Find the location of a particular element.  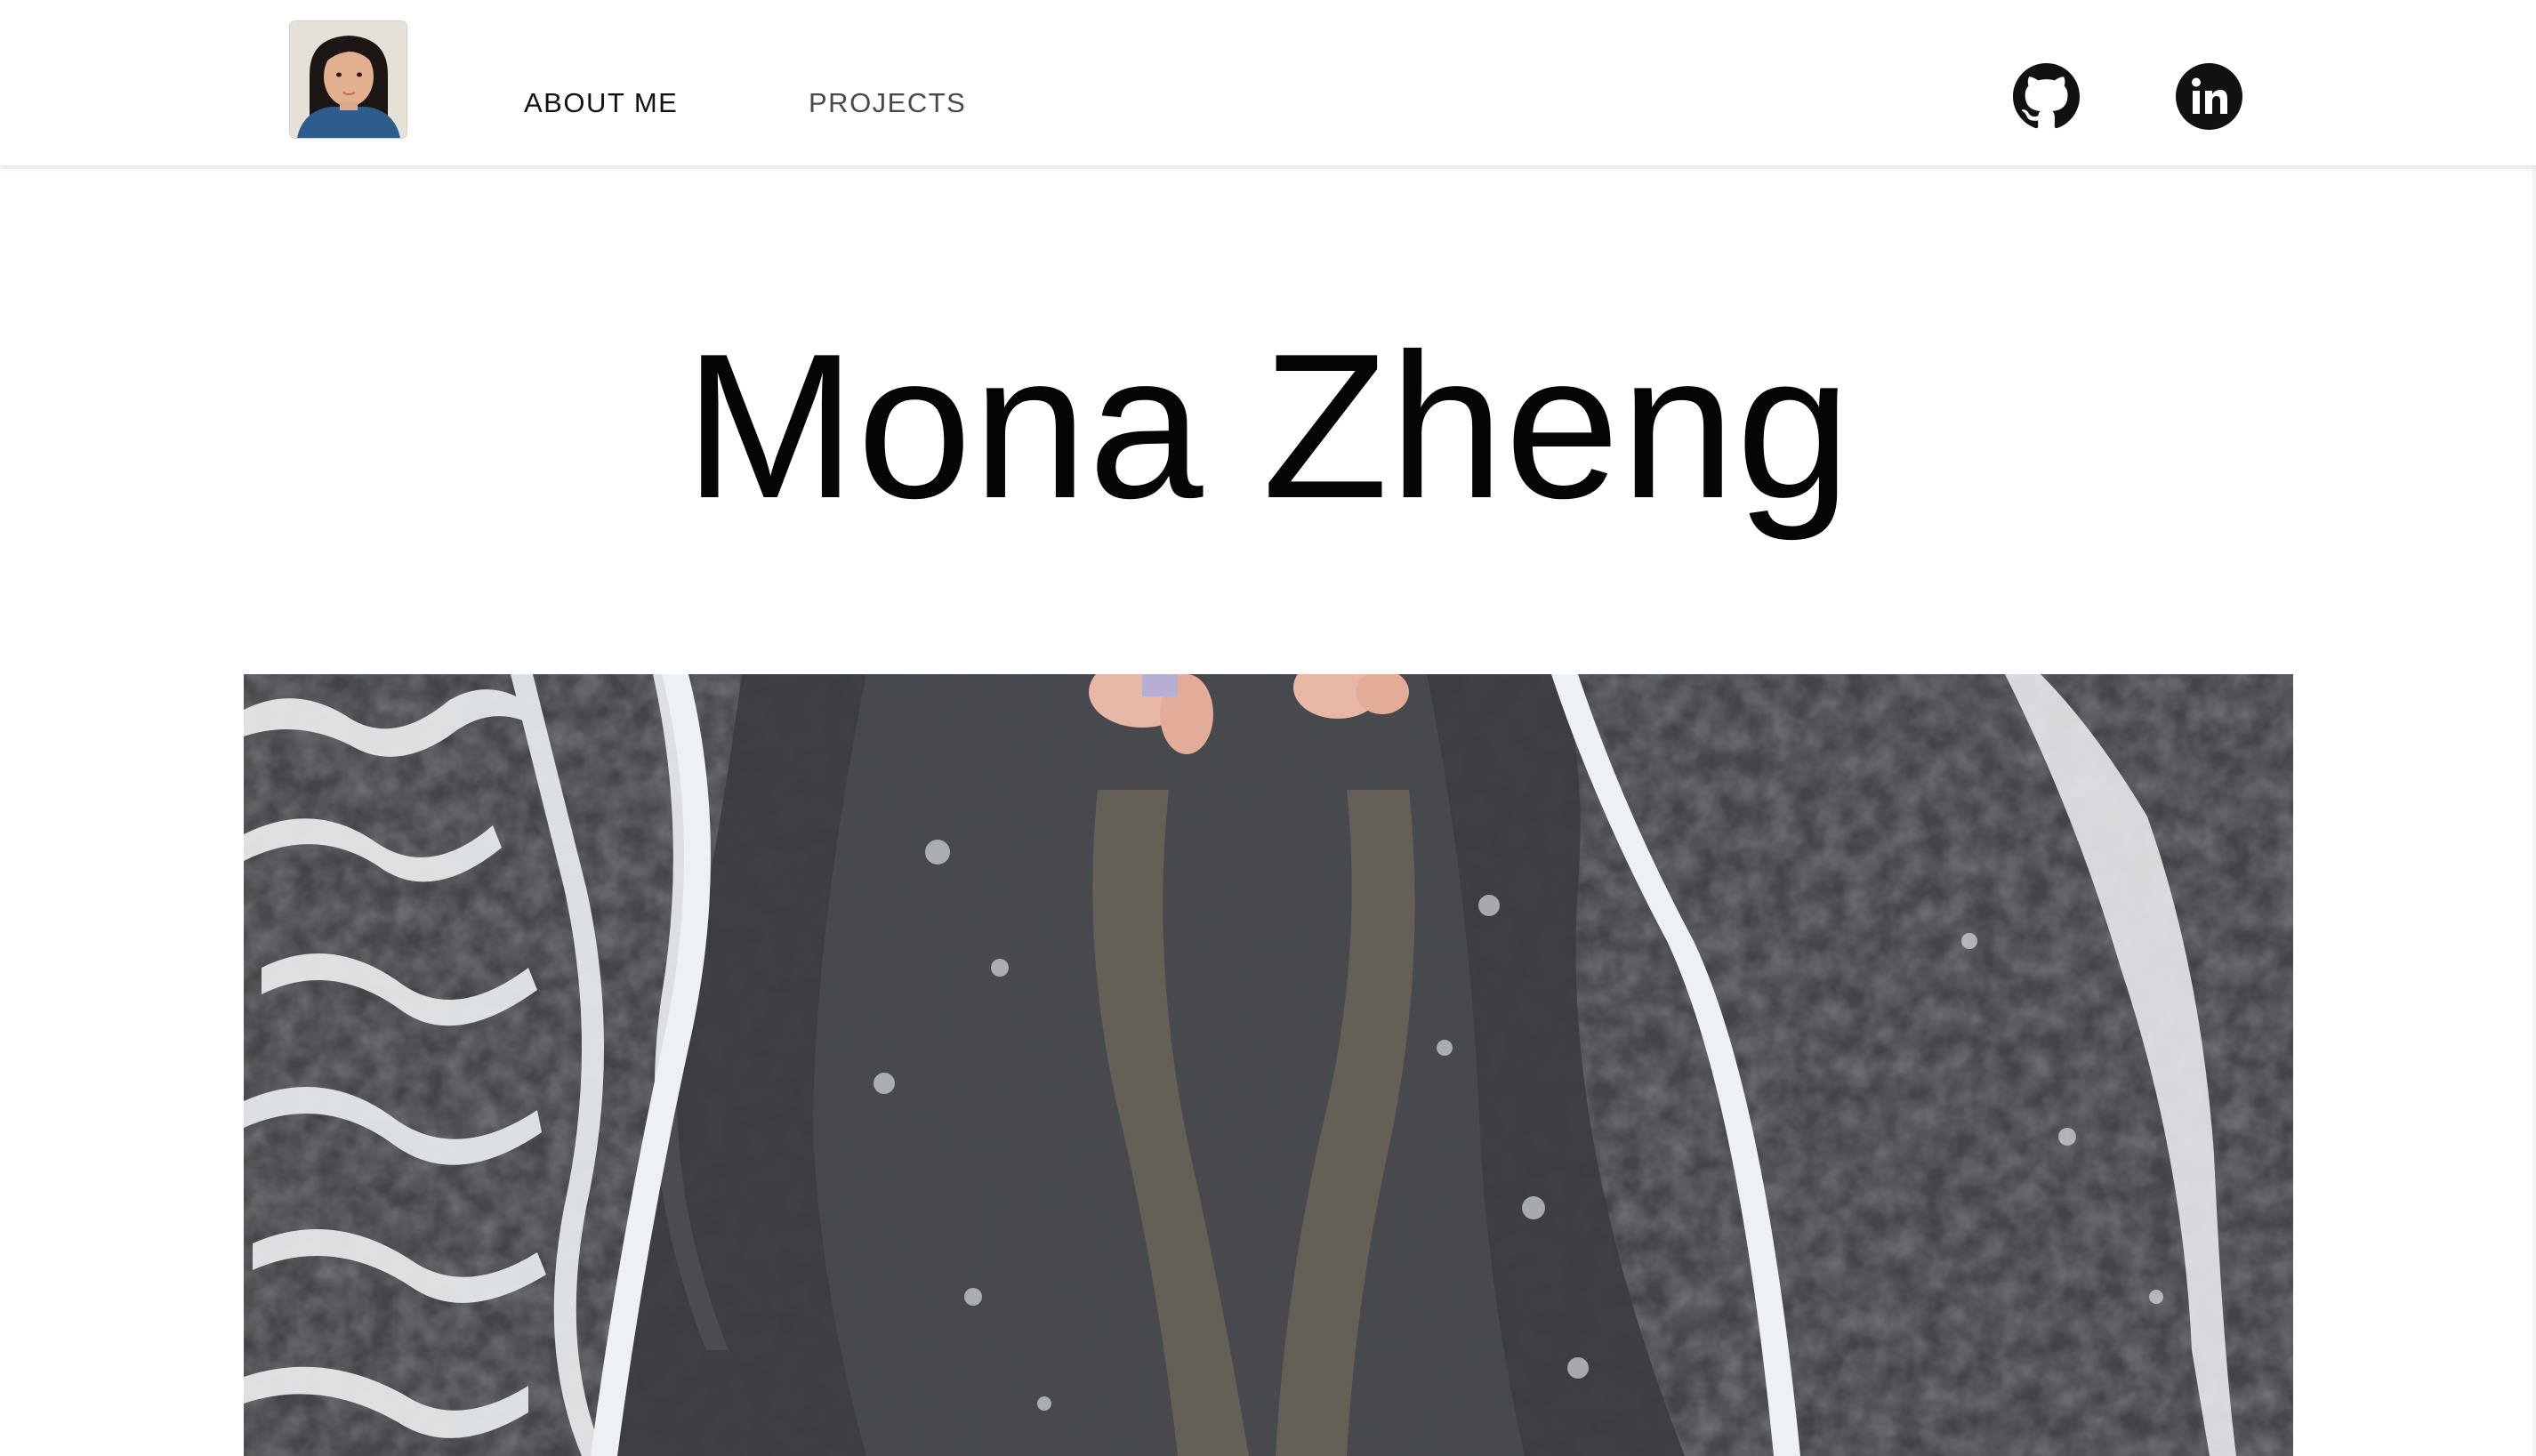

avatar is located at coordinates (348, 79).